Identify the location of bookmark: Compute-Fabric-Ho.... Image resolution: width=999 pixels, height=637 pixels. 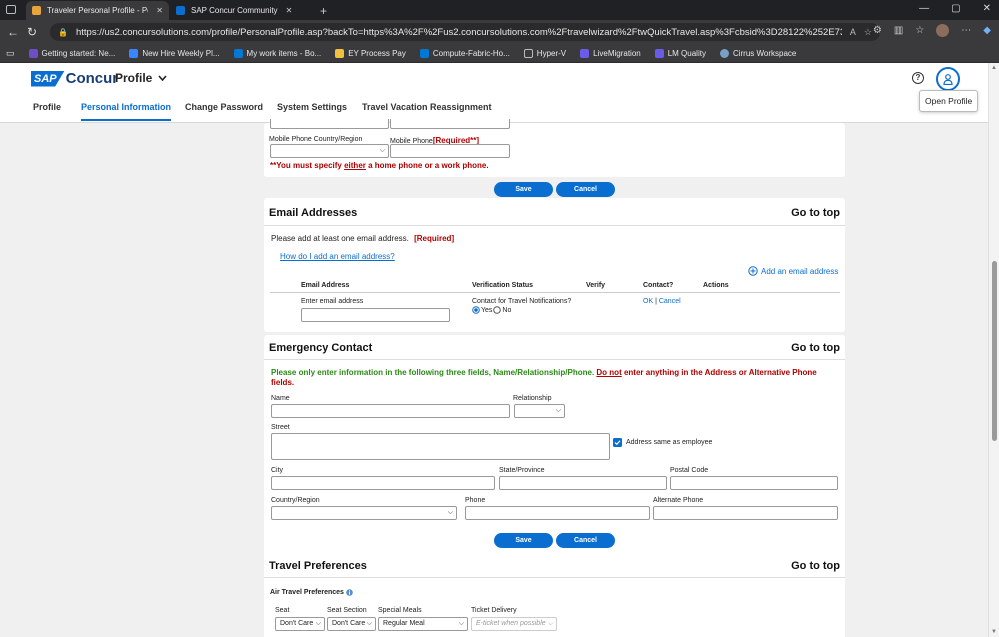
(464, 53).